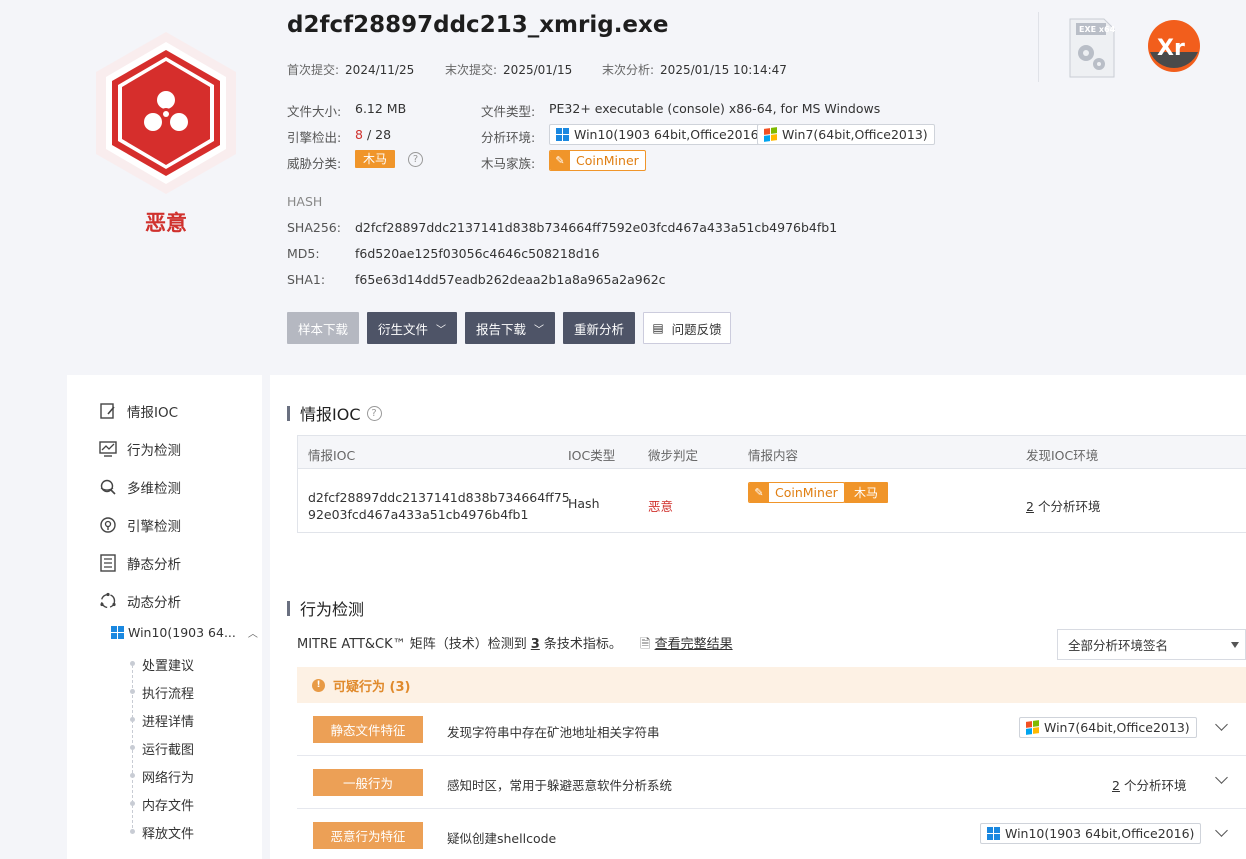  What do you see at coordinates (1038, 47) in the screenshot?
I see `header-divider` at bounding box center [1038, 47].